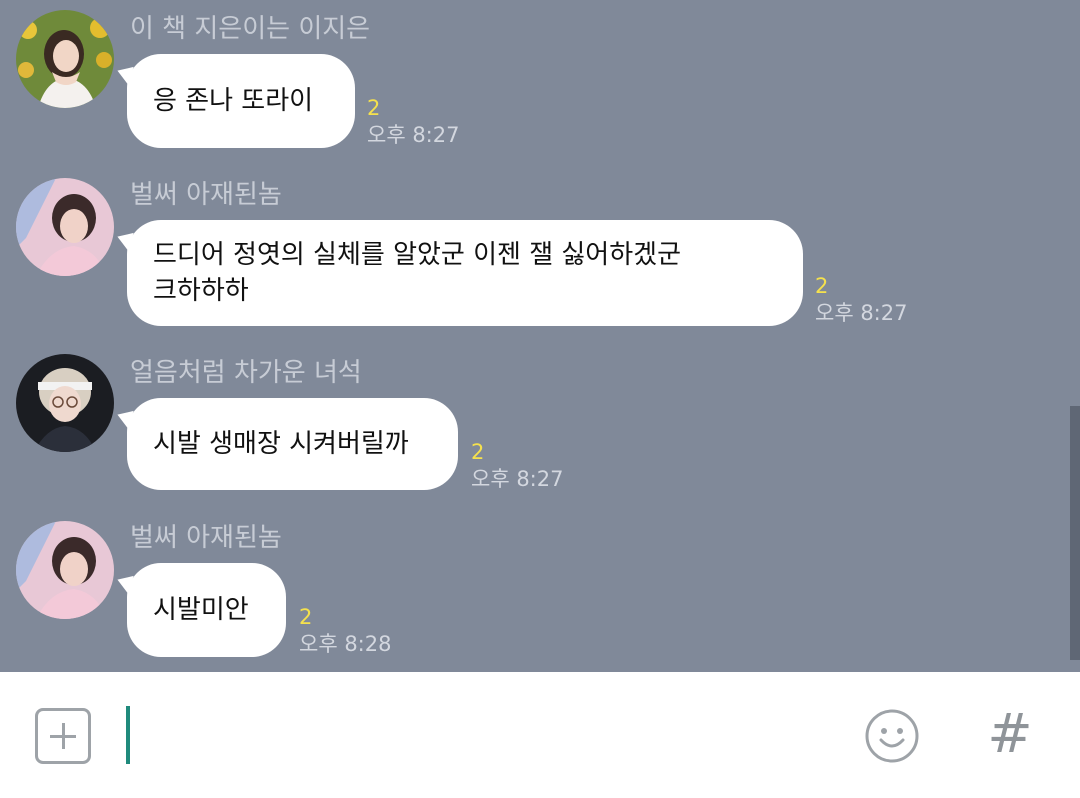 Image resolution: width=1080 pixels, height=798 pixels. I want to click on text-cursor, so click(128, 735).